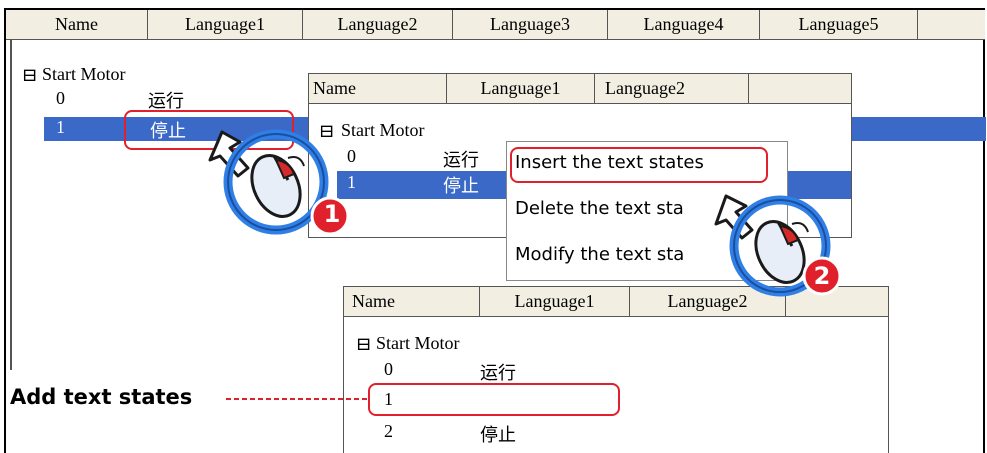  I want to click on annotation-label: Add text states, so click(101, 397).